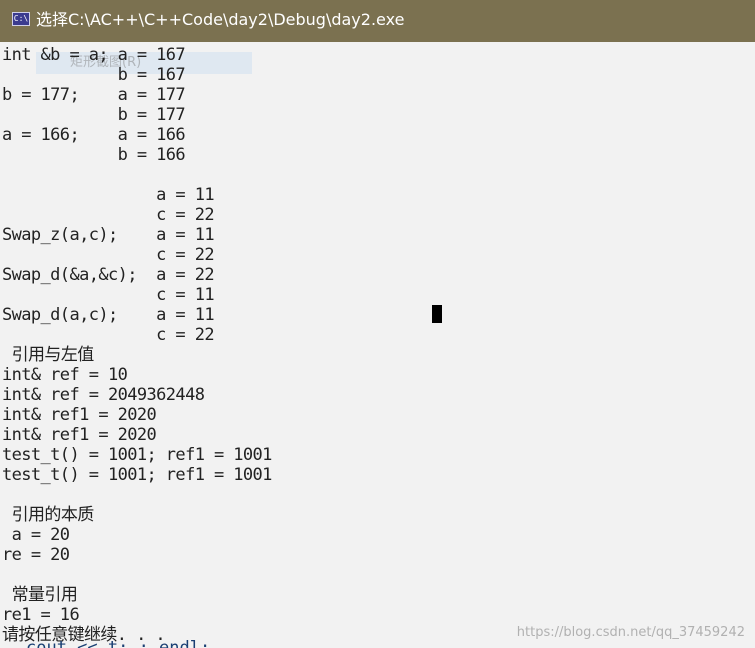 The width and height of the screenshot is (755, 648). Describe the element at coordinates (94, 55) in the screenshot. I see `console-line: int &b = a; a = 167` at that location.